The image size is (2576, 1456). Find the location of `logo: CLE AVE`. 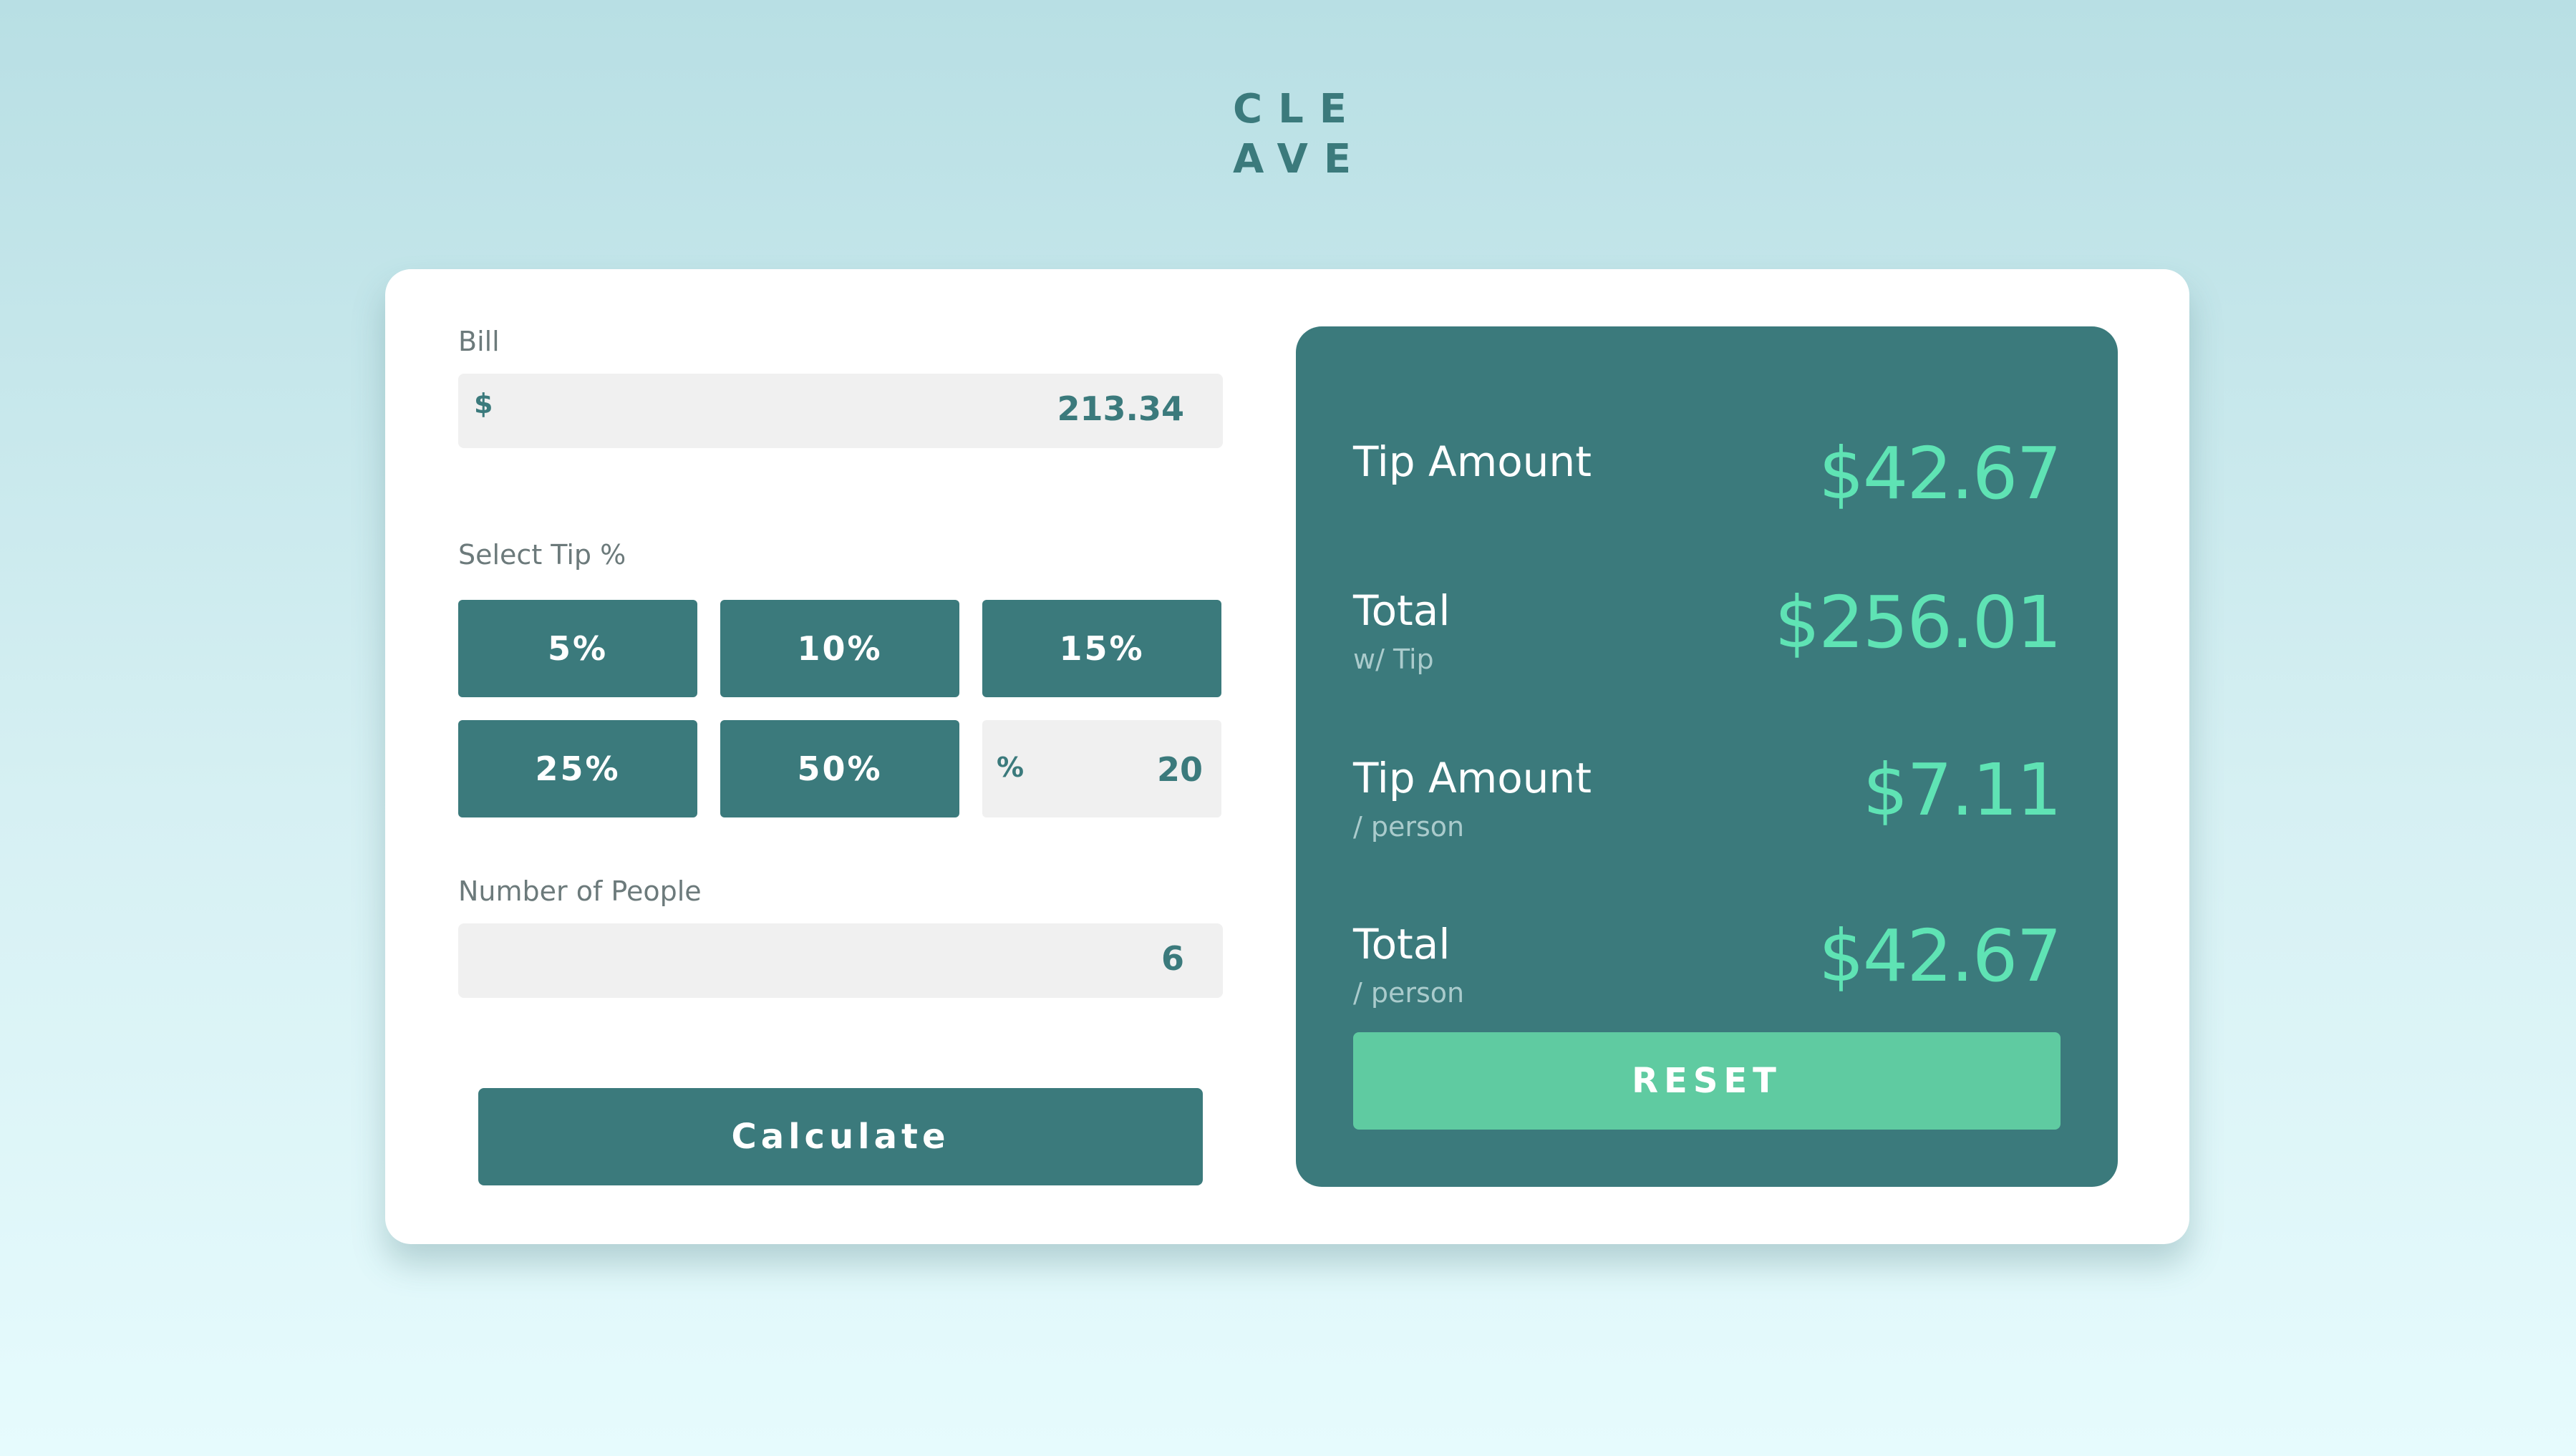

logo: CLE AVE is located at coordinates (1288, 134).